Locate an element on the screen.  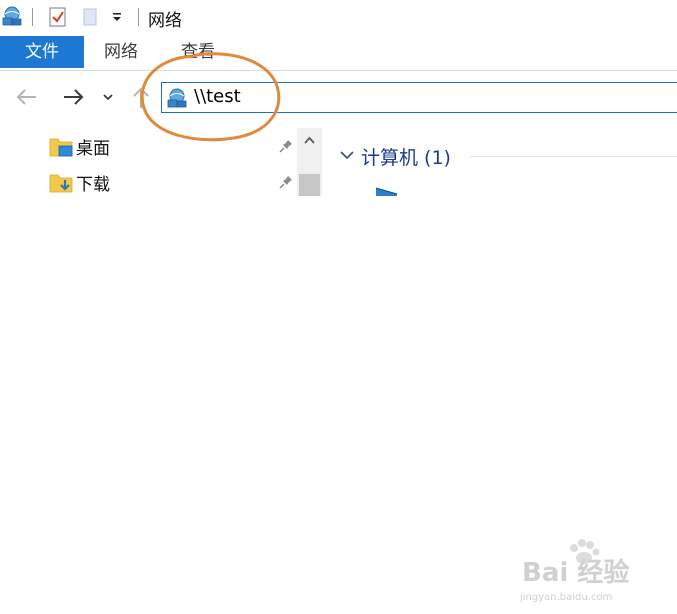
chevron-down-icon is located at coordinates (347, 155).